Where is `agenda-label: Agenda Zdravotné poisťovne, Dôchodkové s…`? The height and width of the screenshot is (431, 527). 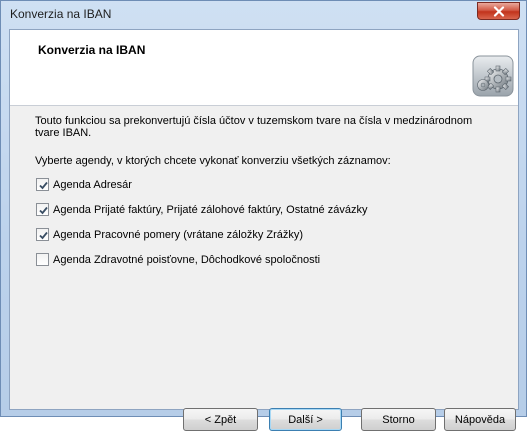 agenda-label: Agenda Zdravotné poisťovne, Dôchodkové s… is located at coordinates (187, 259).